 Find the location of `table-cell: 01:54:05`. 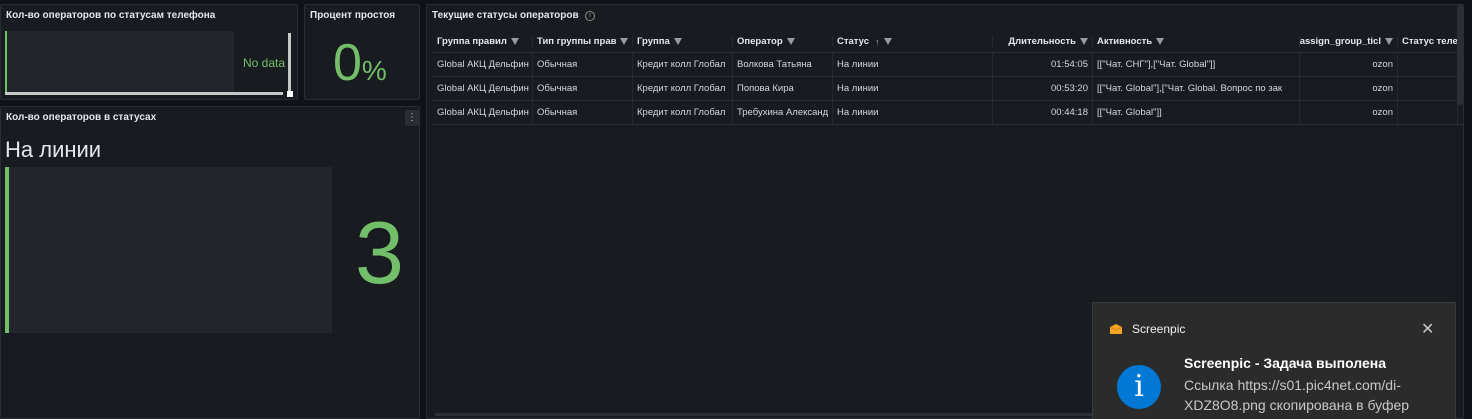

table-cell: 01:54:05 is located at coordinates (1043, 64).